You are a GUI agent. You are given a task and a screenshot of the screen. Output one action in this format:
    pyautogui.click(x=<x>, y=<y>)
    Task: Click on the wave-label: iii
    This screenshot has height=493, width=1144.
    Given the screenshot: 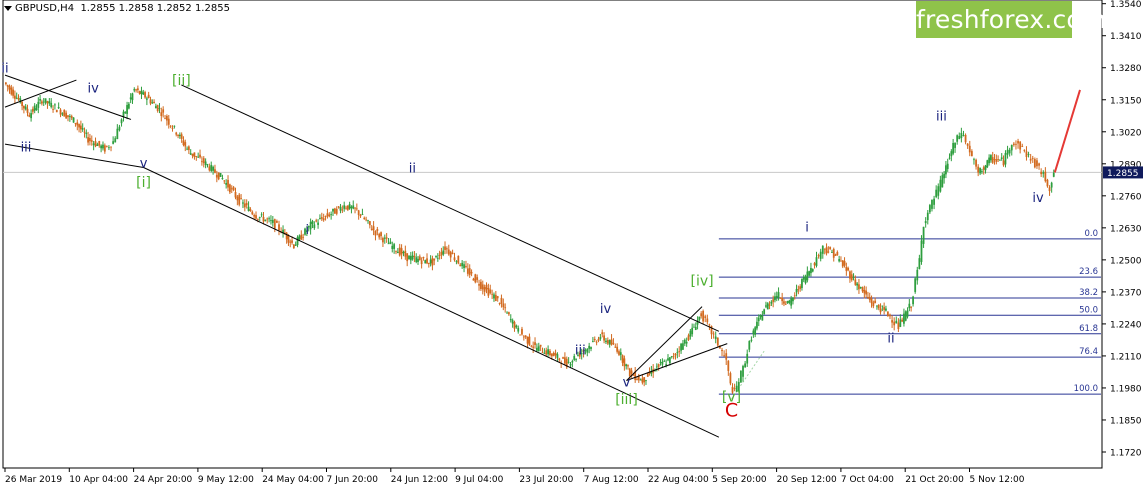 What is the action you would take?
    pyautogui.click(x=26, y=147)
    